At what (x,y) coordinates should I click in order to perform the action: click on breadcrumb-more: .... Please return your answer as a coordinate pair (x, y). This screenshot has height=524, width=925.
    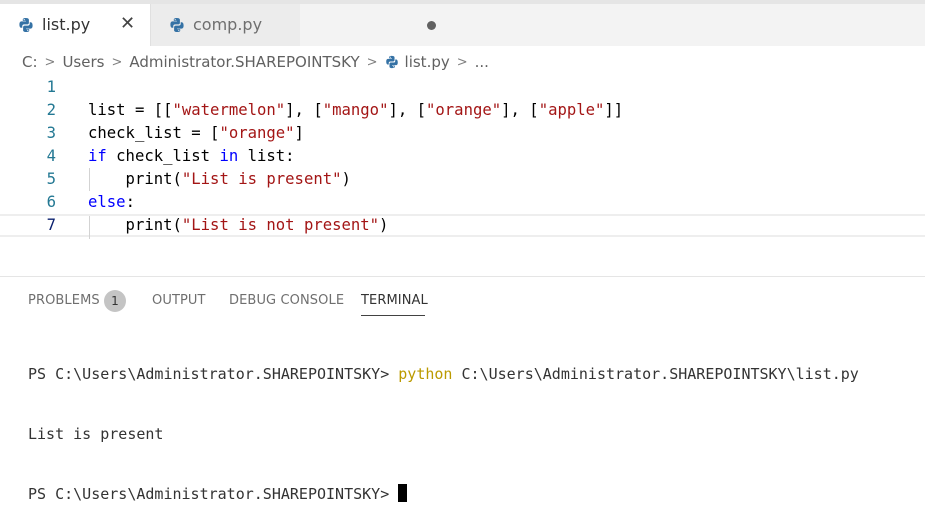
    Looking at the image, I should click on (482, 62).